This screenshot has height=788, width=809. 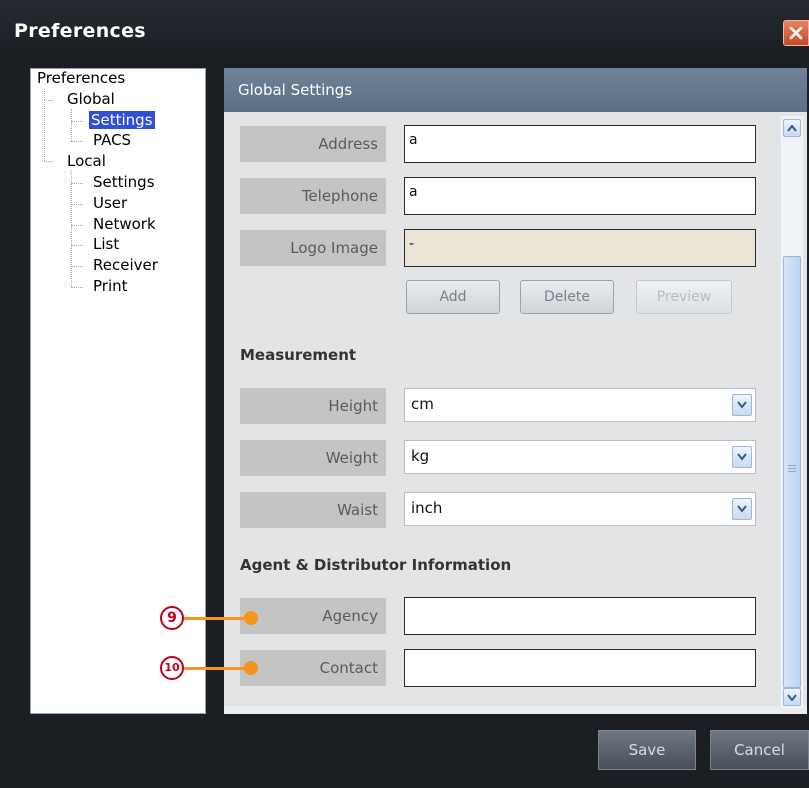 What do you see at coordinates (313, 616) in the screenshot?
I see `agency-label: Agency` at bounding box center [313, 616].